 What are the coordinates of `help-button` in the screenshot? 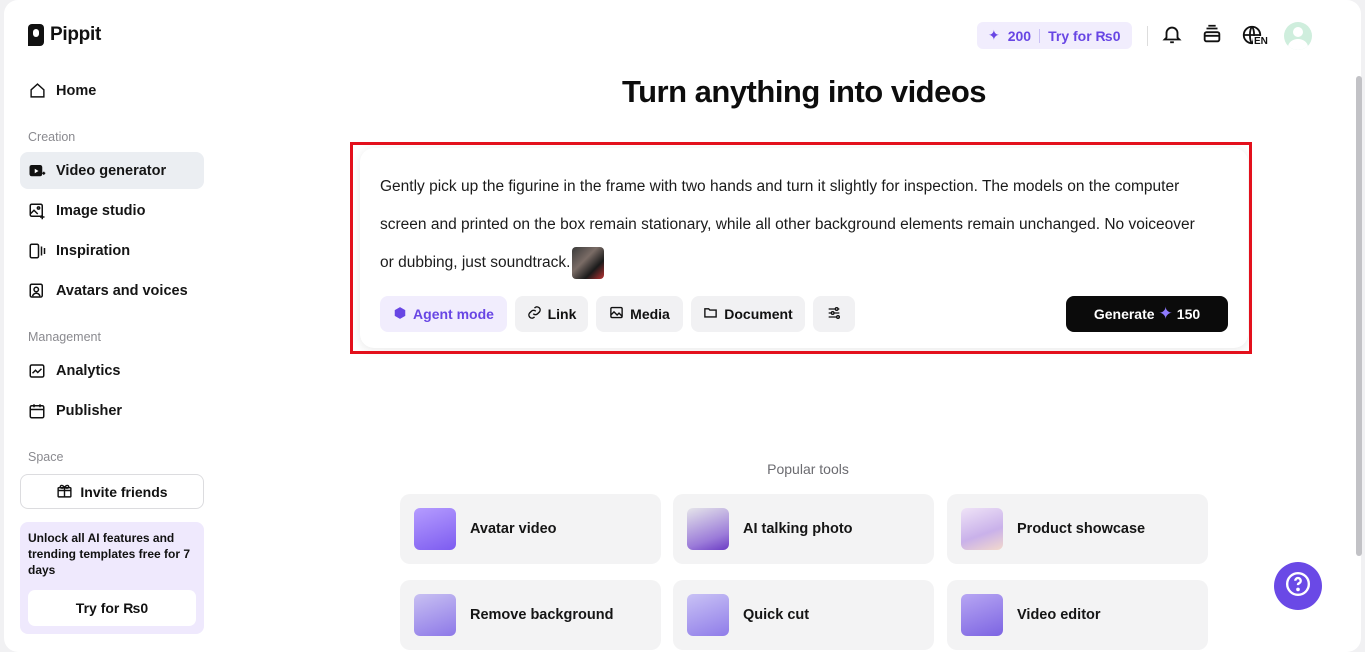 It's located at (1298, 586).